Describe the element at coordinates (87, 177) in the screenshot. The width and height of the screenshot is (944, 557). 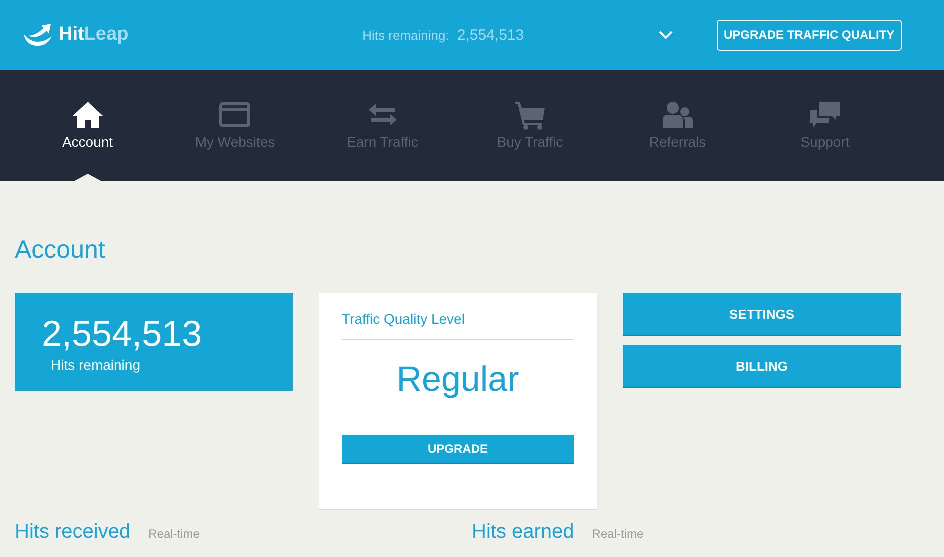
I see `tab-pointer` at that location.